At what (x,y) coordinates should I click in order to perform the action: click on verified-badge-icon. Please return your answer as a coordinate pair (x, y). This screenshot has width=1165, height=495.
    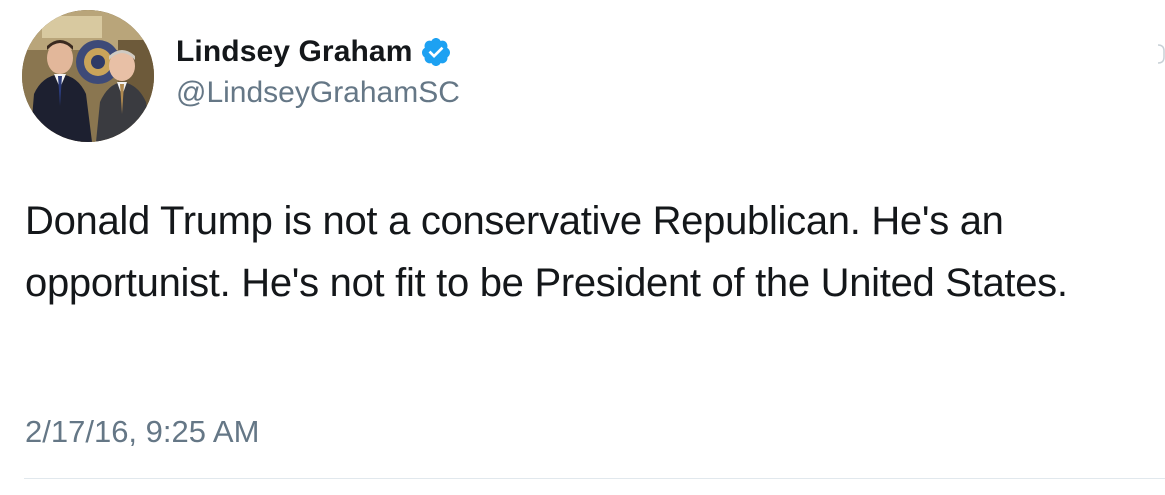
    Looking at the image, I should click on (436, 52).